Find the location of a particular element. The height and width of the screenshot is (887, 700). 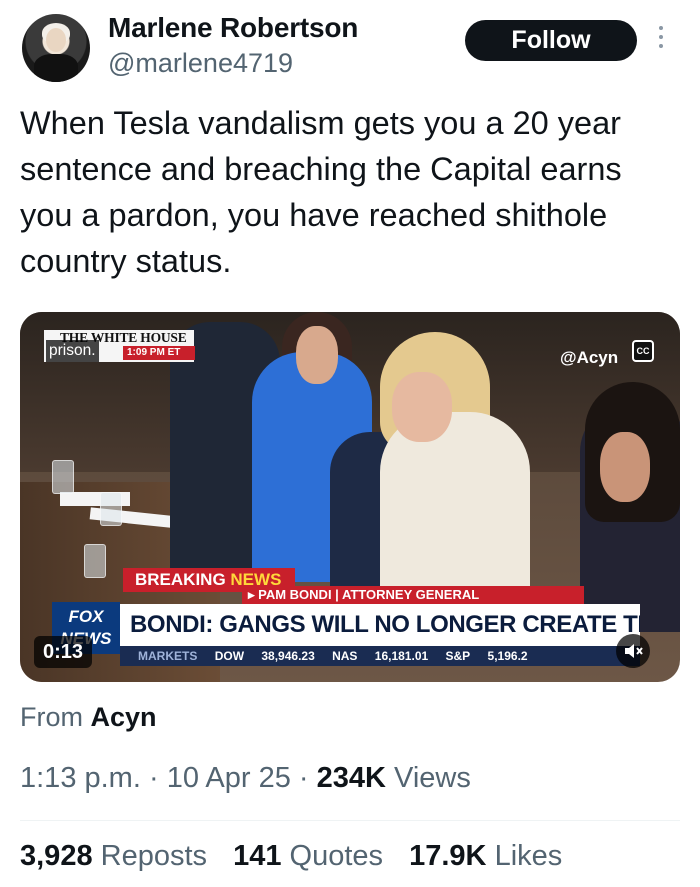

tweet-time: 1:13 p.m. is located at coordinates (80, 778).